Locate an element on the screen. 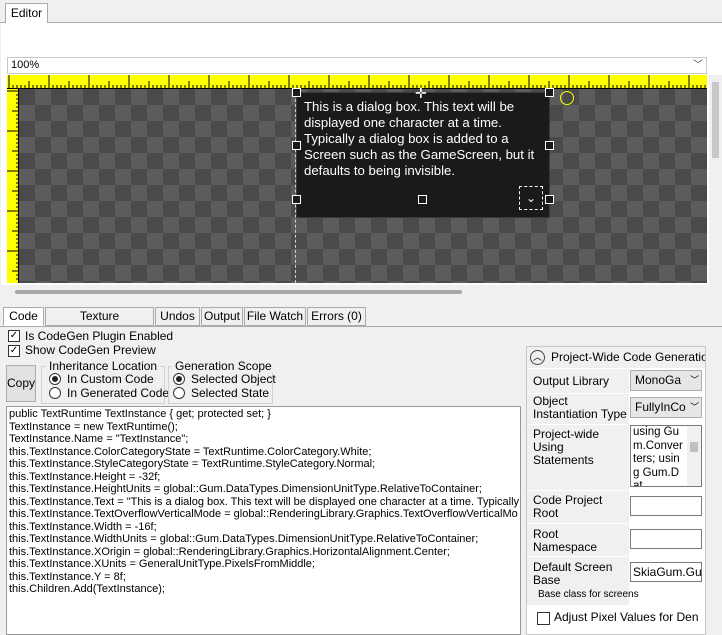 This screenshot has height=635, width=722. root-namespace-input is located at coordinates (666, 539).